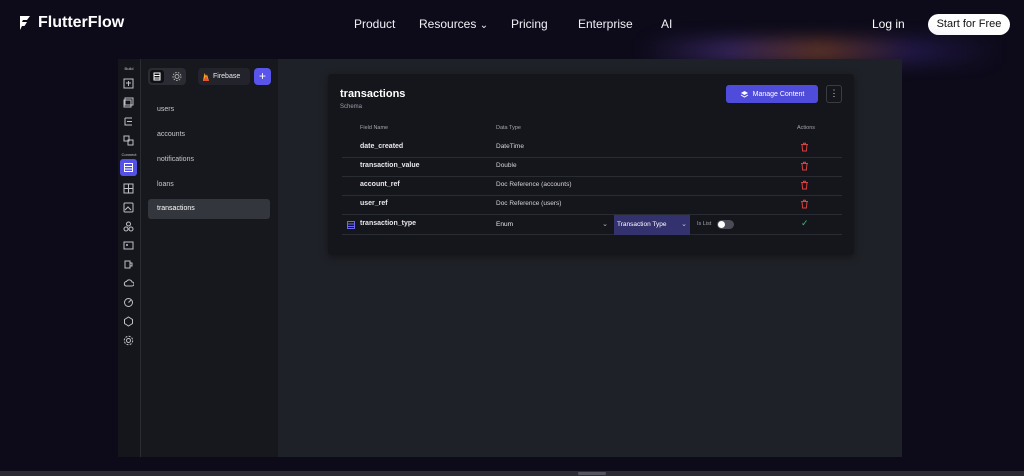 The width and height of the screenshot is (1024, 476). I want to click on enum-type-select: Transaction Type ⌄, so click(652, 225).